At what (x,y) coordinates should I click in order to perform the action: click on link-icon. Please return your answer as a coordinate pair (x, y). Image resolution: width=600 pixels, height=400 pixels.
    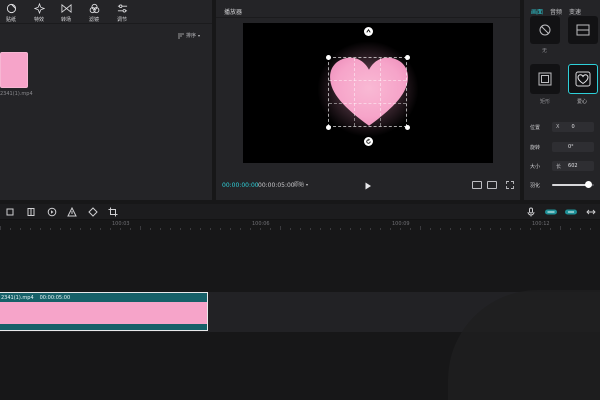
    Looking at the image, I should click on (551, 212).